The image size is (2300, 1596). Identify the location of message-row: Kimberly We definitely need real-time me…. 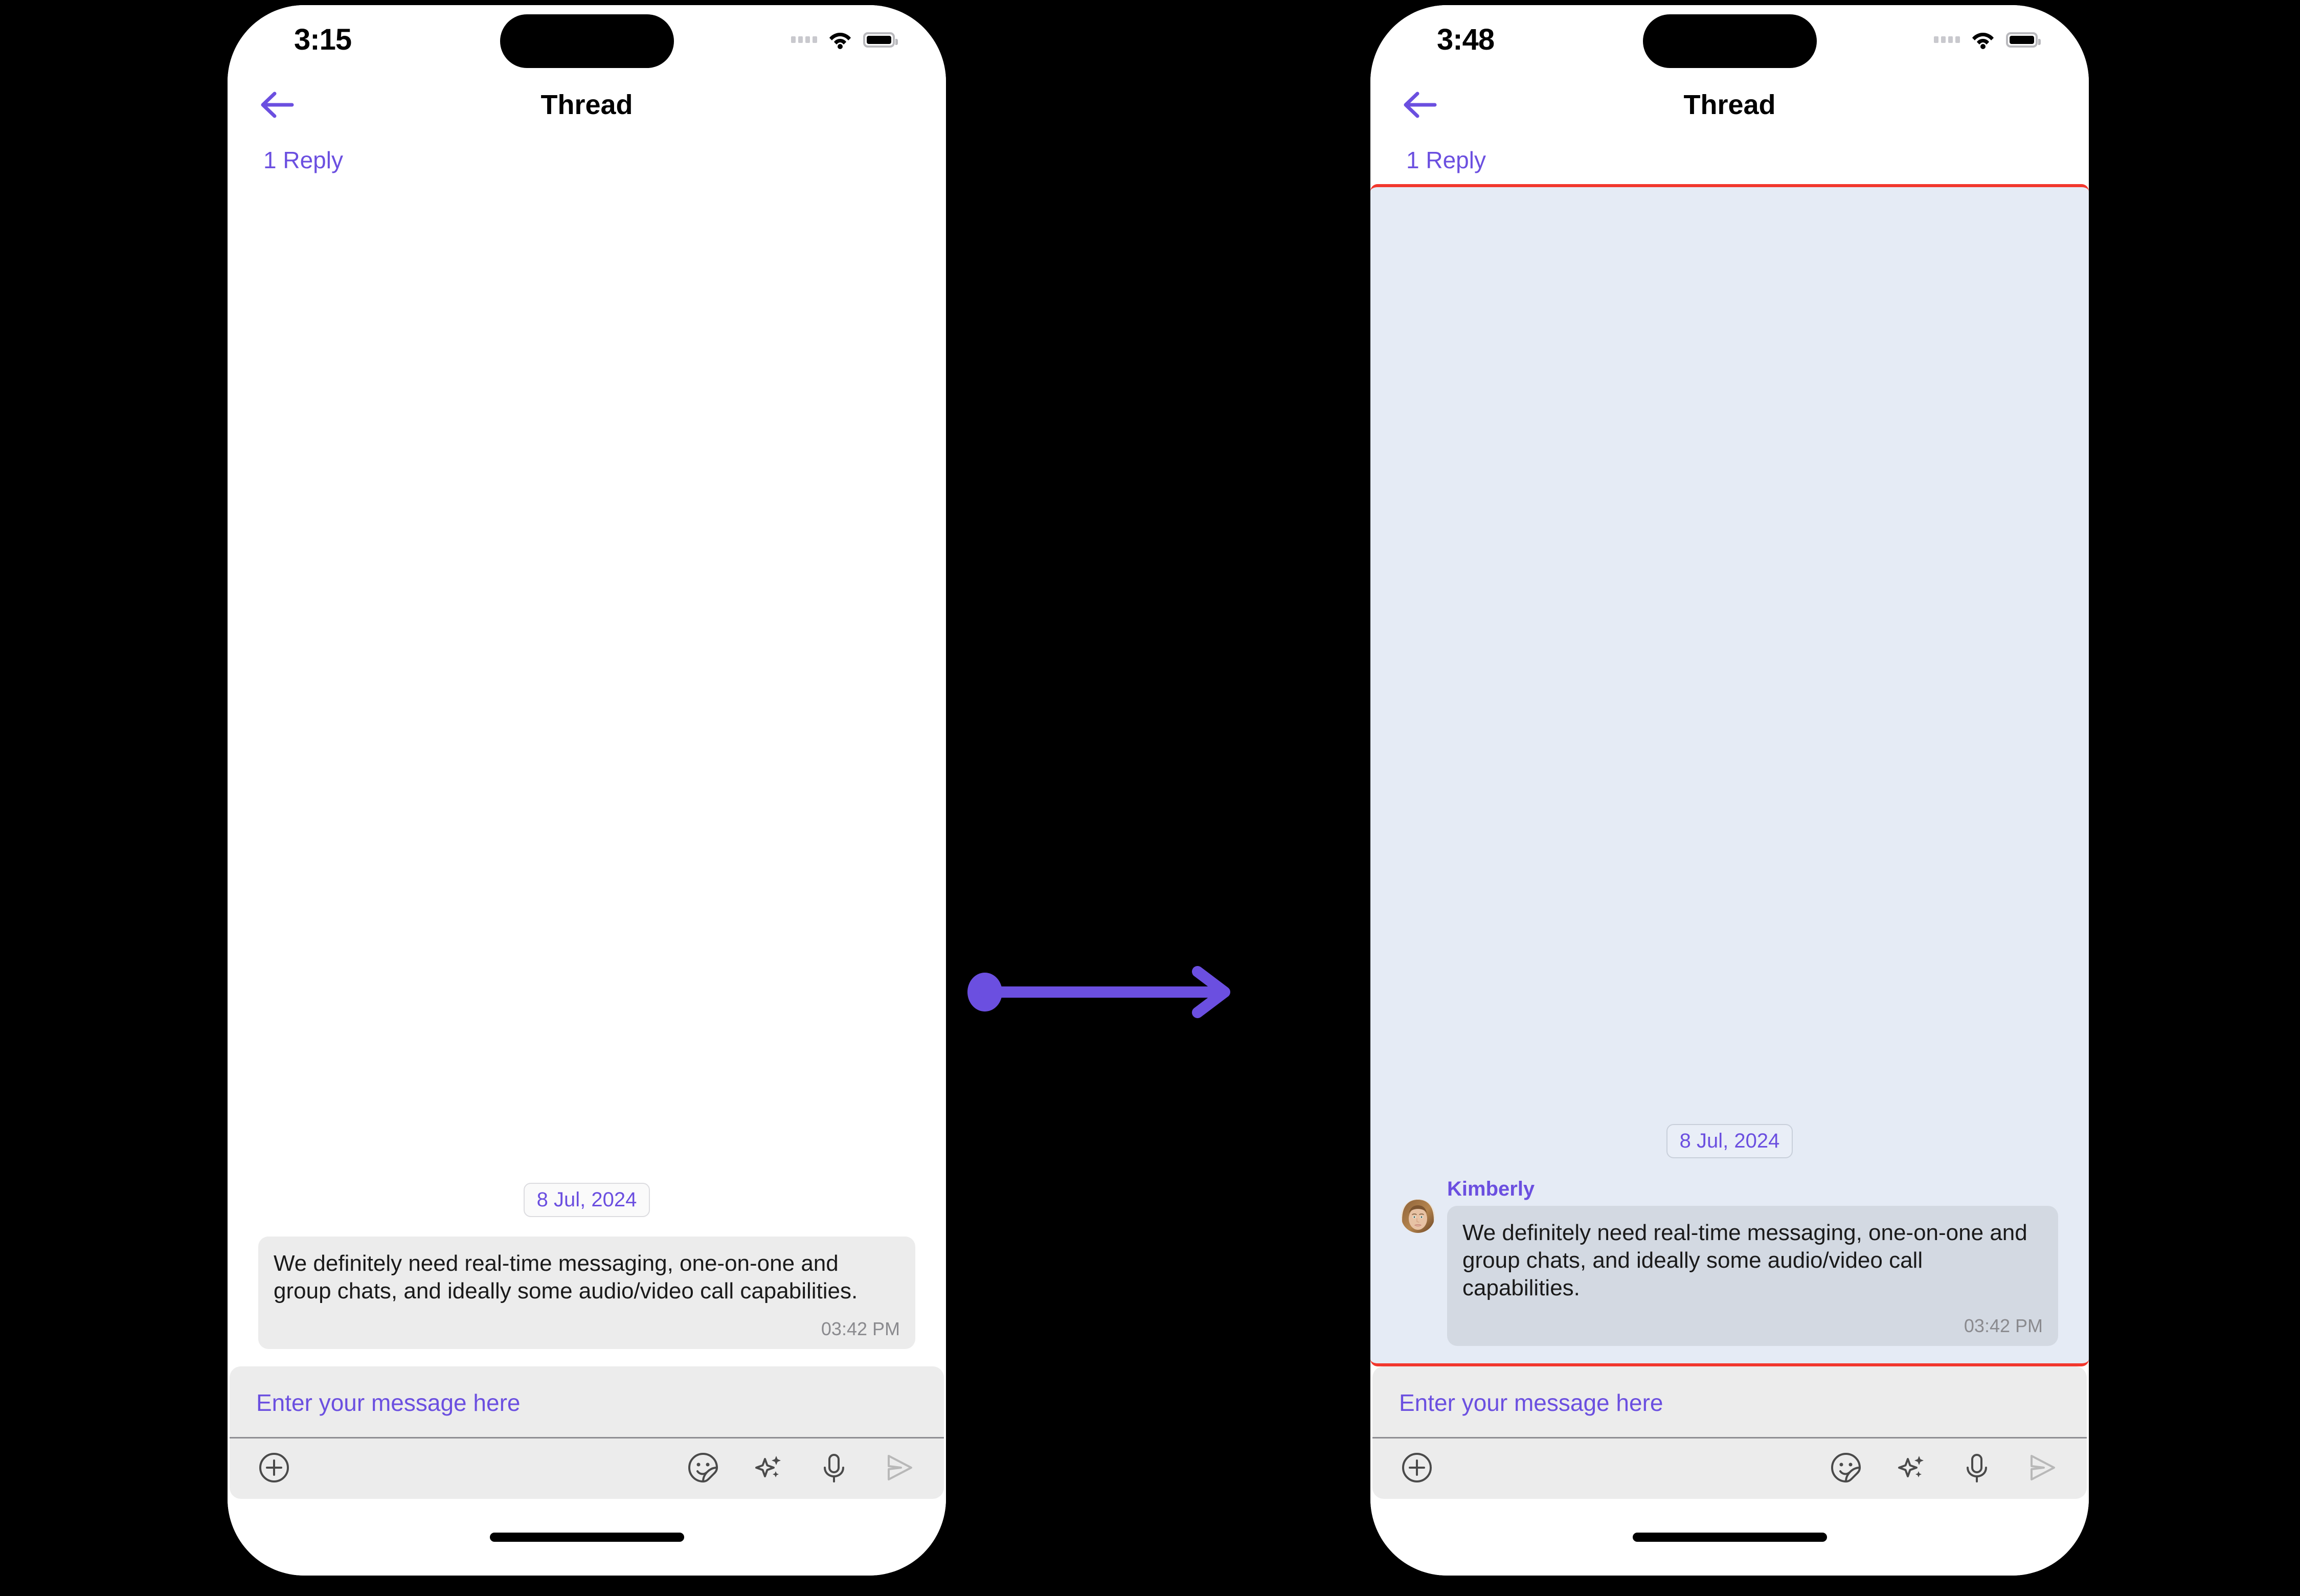
(1729, 1271).